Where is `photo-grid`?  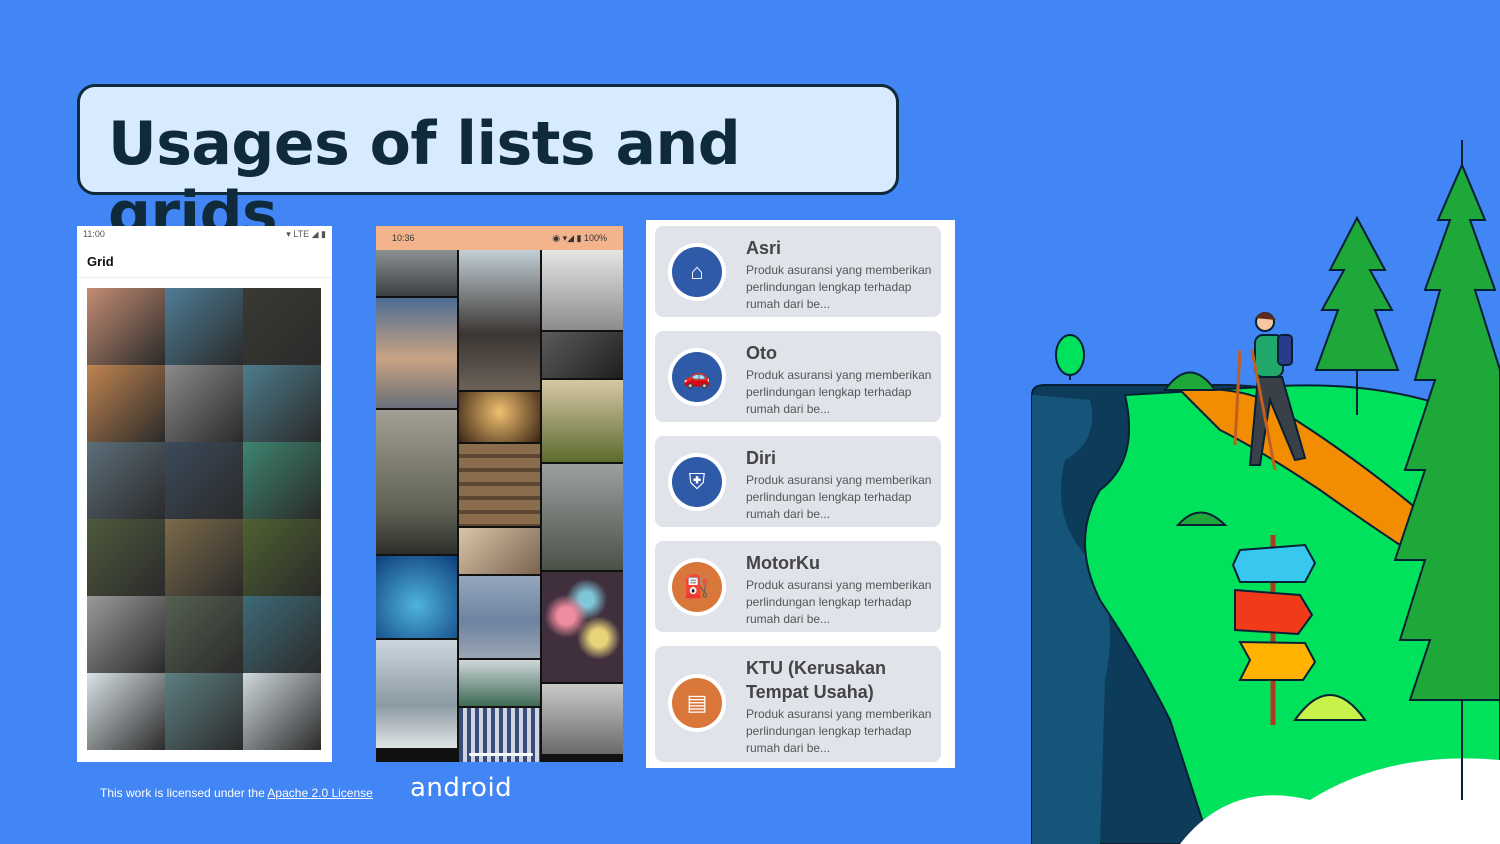
photo-grid is located at coordinates (204, 519).